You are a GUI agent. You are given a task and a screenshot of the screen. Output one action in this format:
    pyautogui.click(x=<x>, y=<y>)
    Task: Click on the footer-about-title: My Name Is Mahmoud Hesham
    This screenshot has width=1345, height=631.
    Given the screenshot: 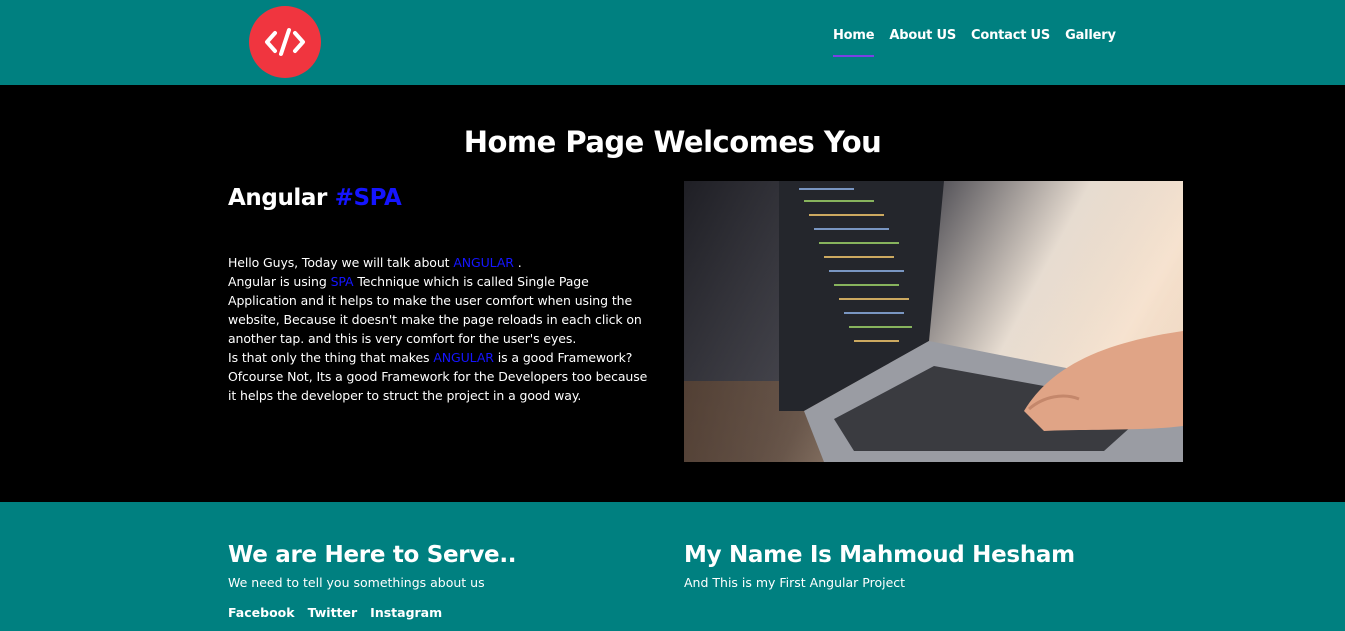 What is the action you would take?
    pyautogui.click(x=879, y=555)
    